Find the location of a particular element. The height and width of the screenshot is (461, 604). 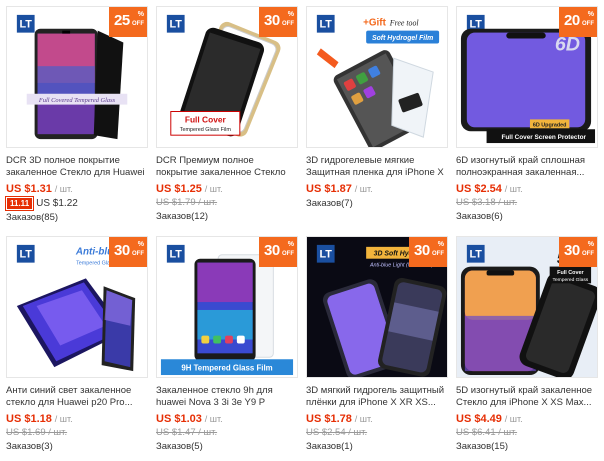

product-price: US $1.87 / шт. is located at coordinates (339, 189).